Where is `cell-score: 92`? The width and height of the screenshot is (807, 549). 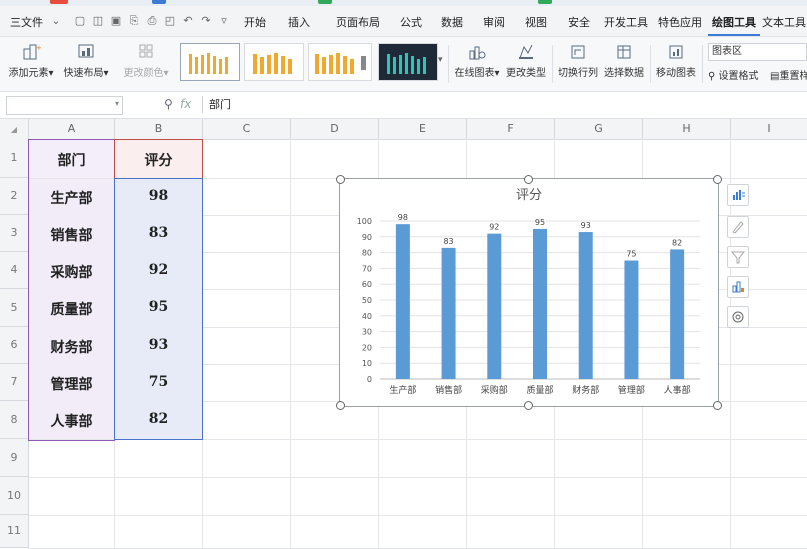
cell-score: 92 is located at coordinates (158, 270).